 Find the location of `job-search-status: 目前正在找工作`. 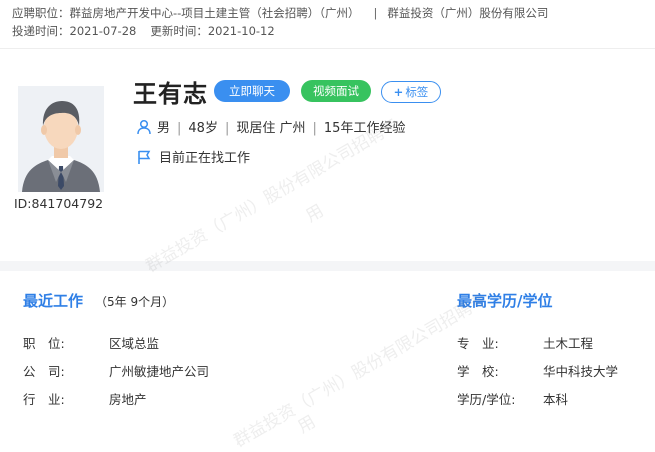

job-search-status: 目前正在找工作 is located at coordinates (193, 158).